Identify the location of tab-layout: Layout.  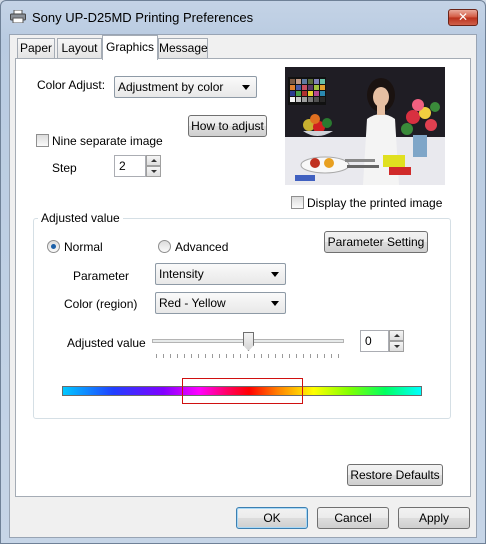
(79, 48).